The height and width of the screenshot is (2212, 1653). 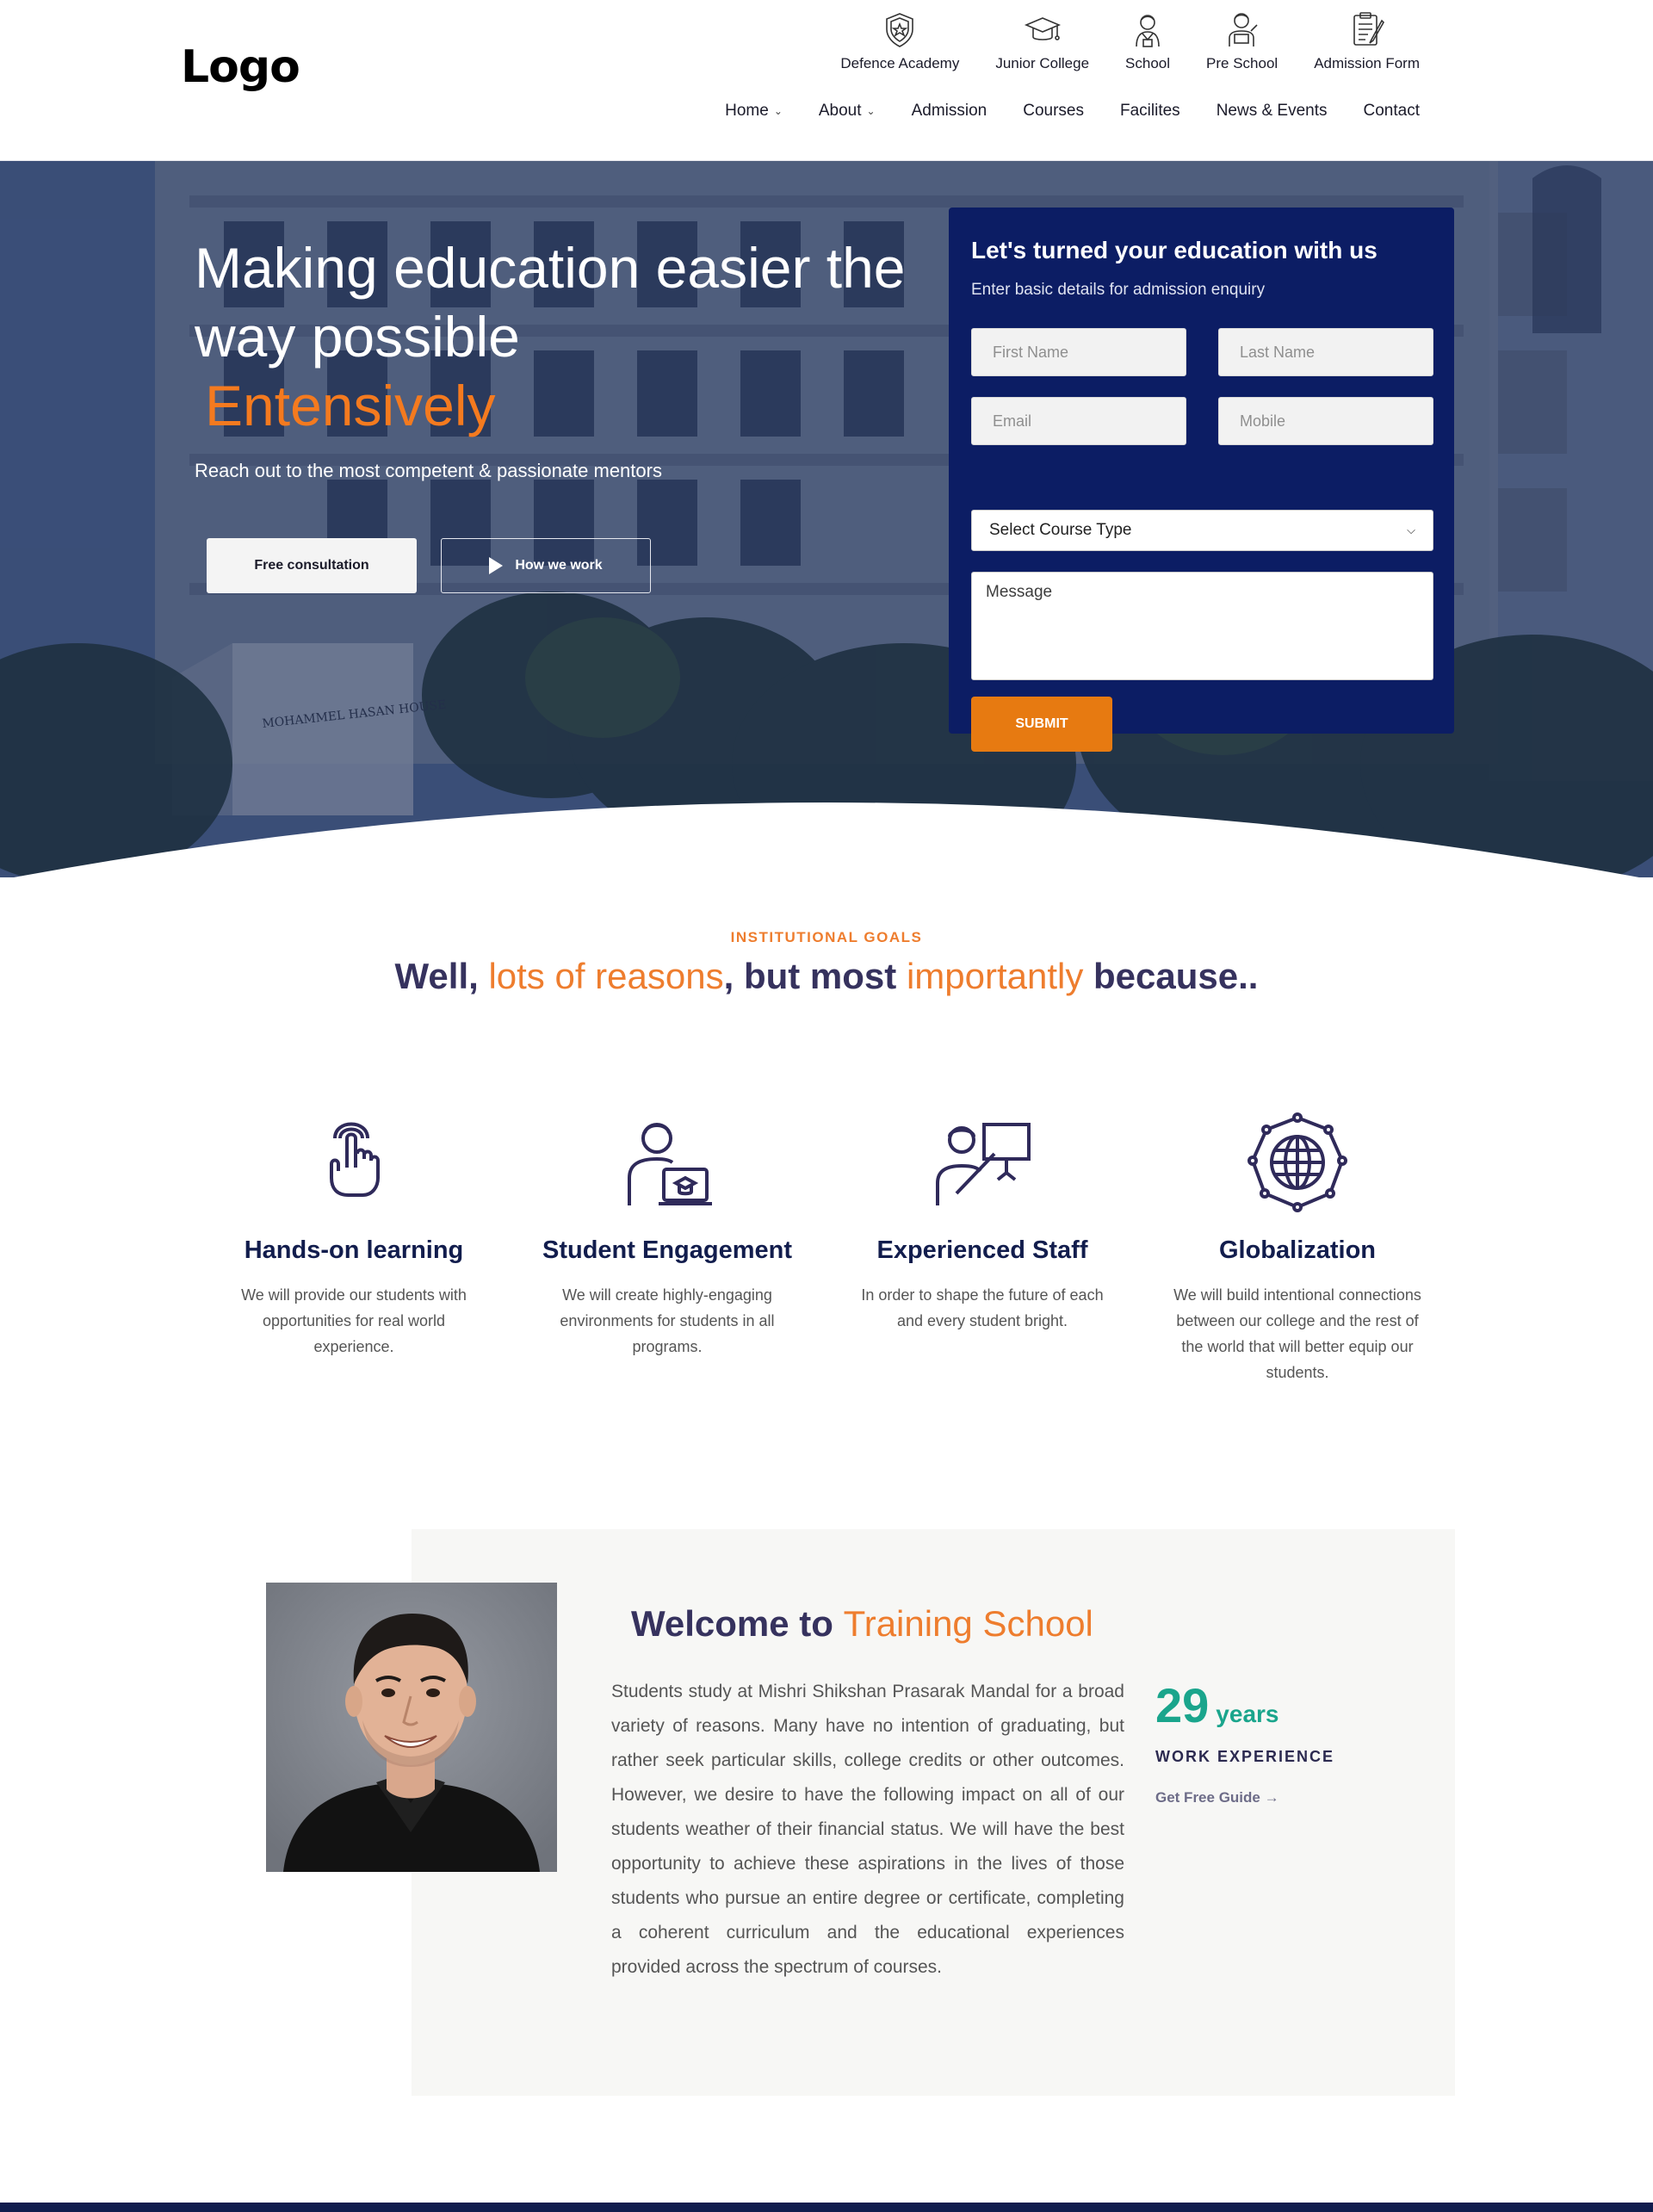 I want to click on goals-title-accent: importantly, so click(x=995, y=976).